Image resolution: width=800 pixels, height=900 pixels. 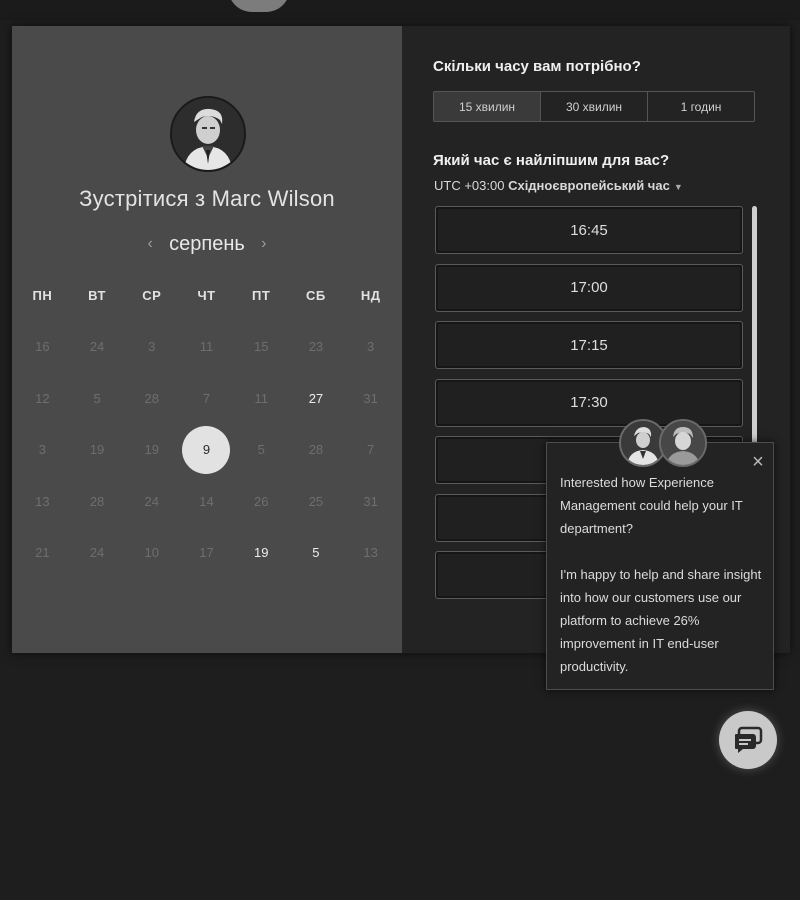 What do you see at coordinates (701, 106) in the screenshot?
I see `duration-option-60: 1 годин` at bounding box center [701, 106].